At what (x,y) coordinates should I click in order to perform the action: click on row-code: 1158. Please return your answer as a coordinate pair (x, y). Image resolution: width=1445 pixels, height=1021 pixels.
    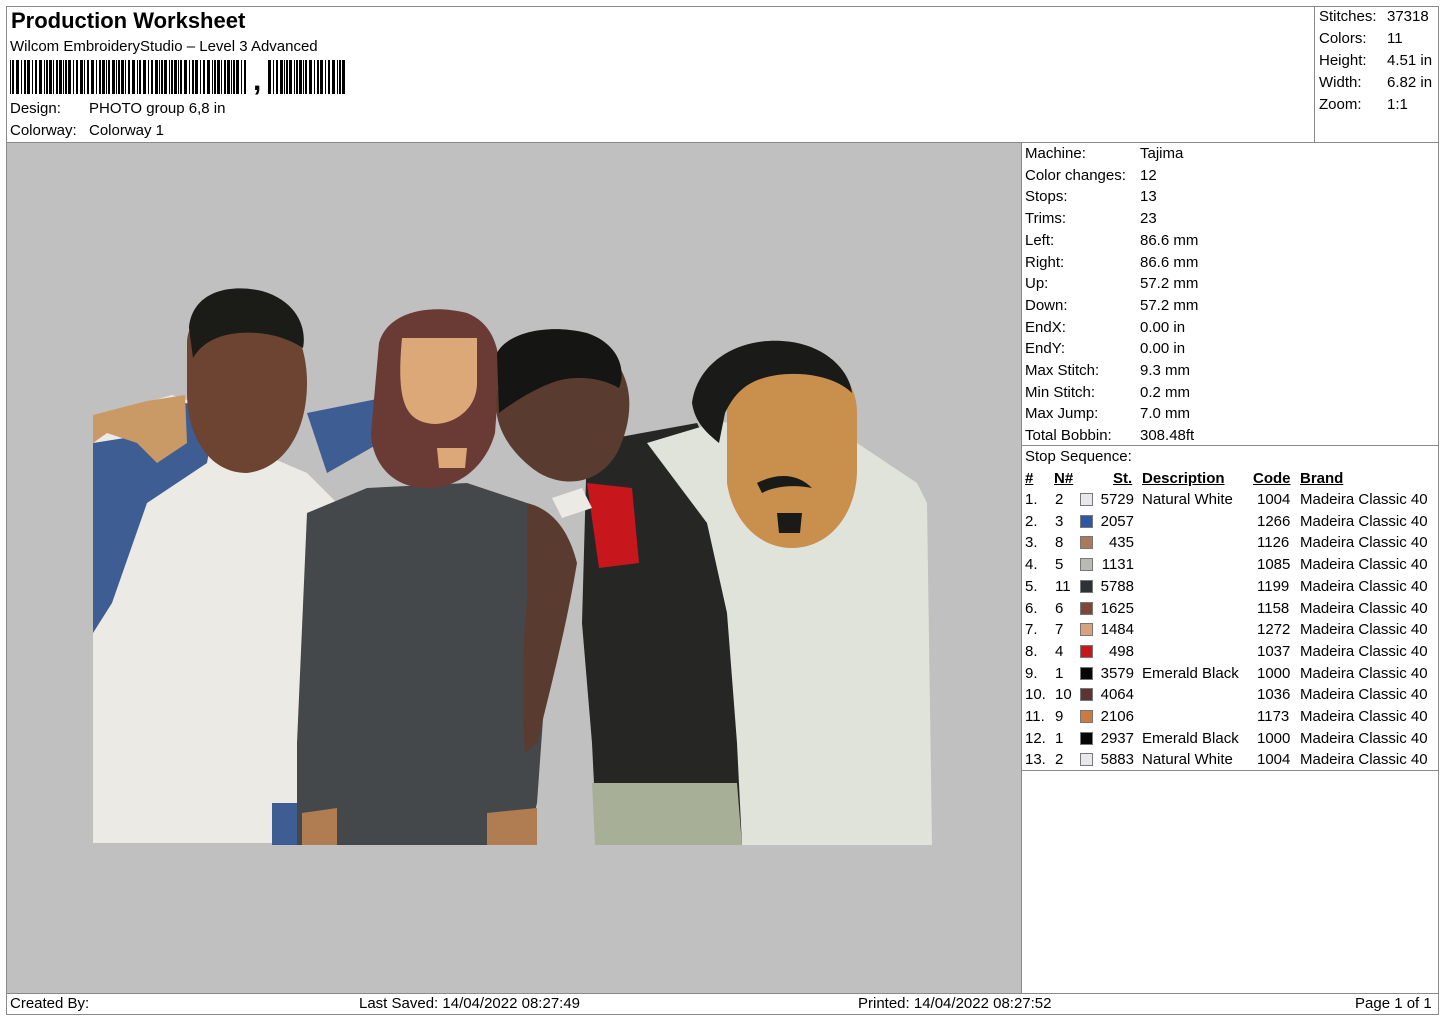
    Looking at the image, I should click on (1273, 608).